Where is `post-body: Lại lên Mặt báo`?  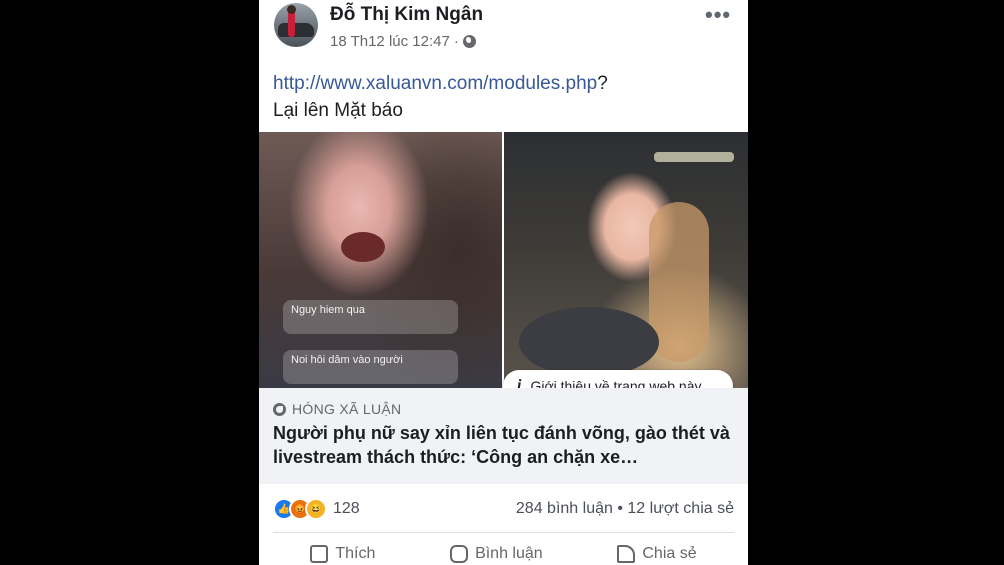 post-body: Lại lên Mặt báo is located at coordinates (338, 110).